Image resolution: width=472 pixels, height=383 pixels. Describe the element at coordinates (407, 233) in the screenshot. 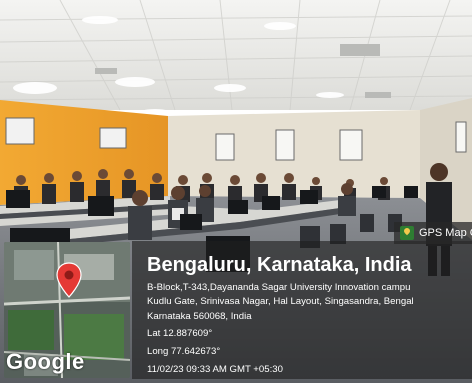

I see `gps-map-camera-icon` at that location.